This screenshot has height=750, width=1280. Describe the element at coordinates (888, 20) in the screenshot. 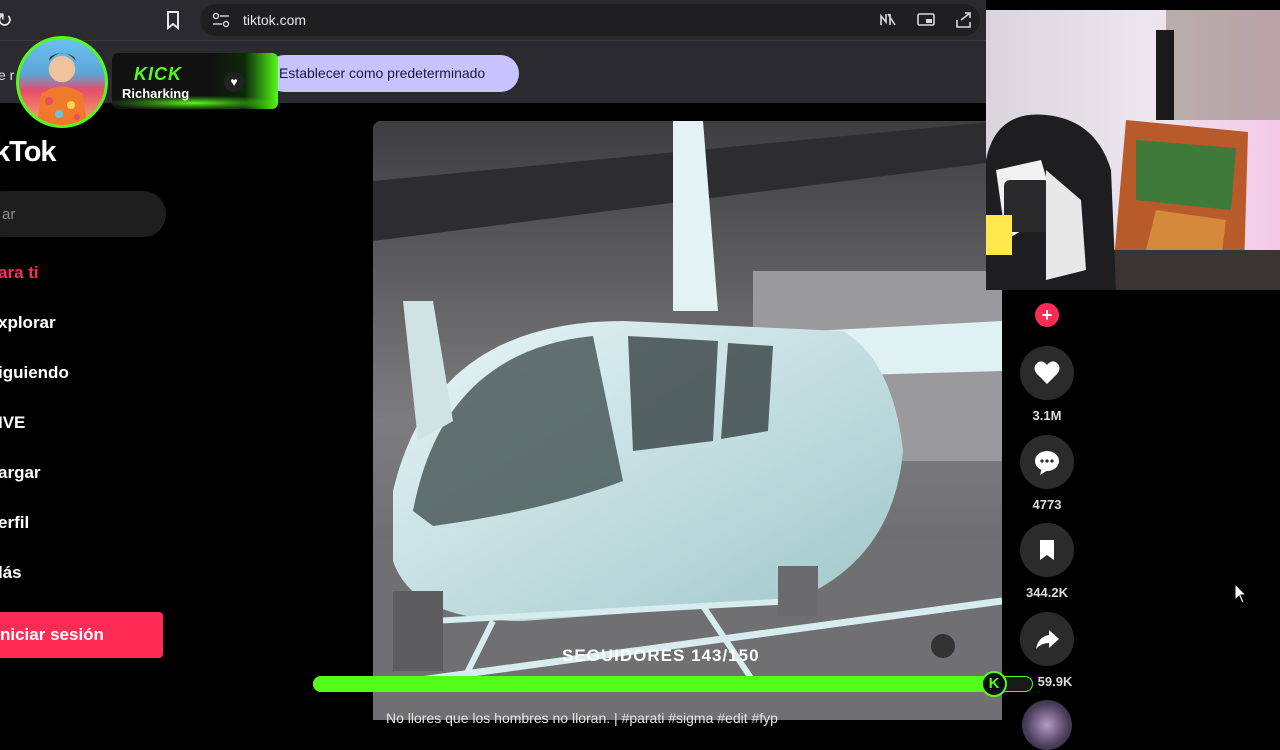

I see `no-tracking-icon` at that location.